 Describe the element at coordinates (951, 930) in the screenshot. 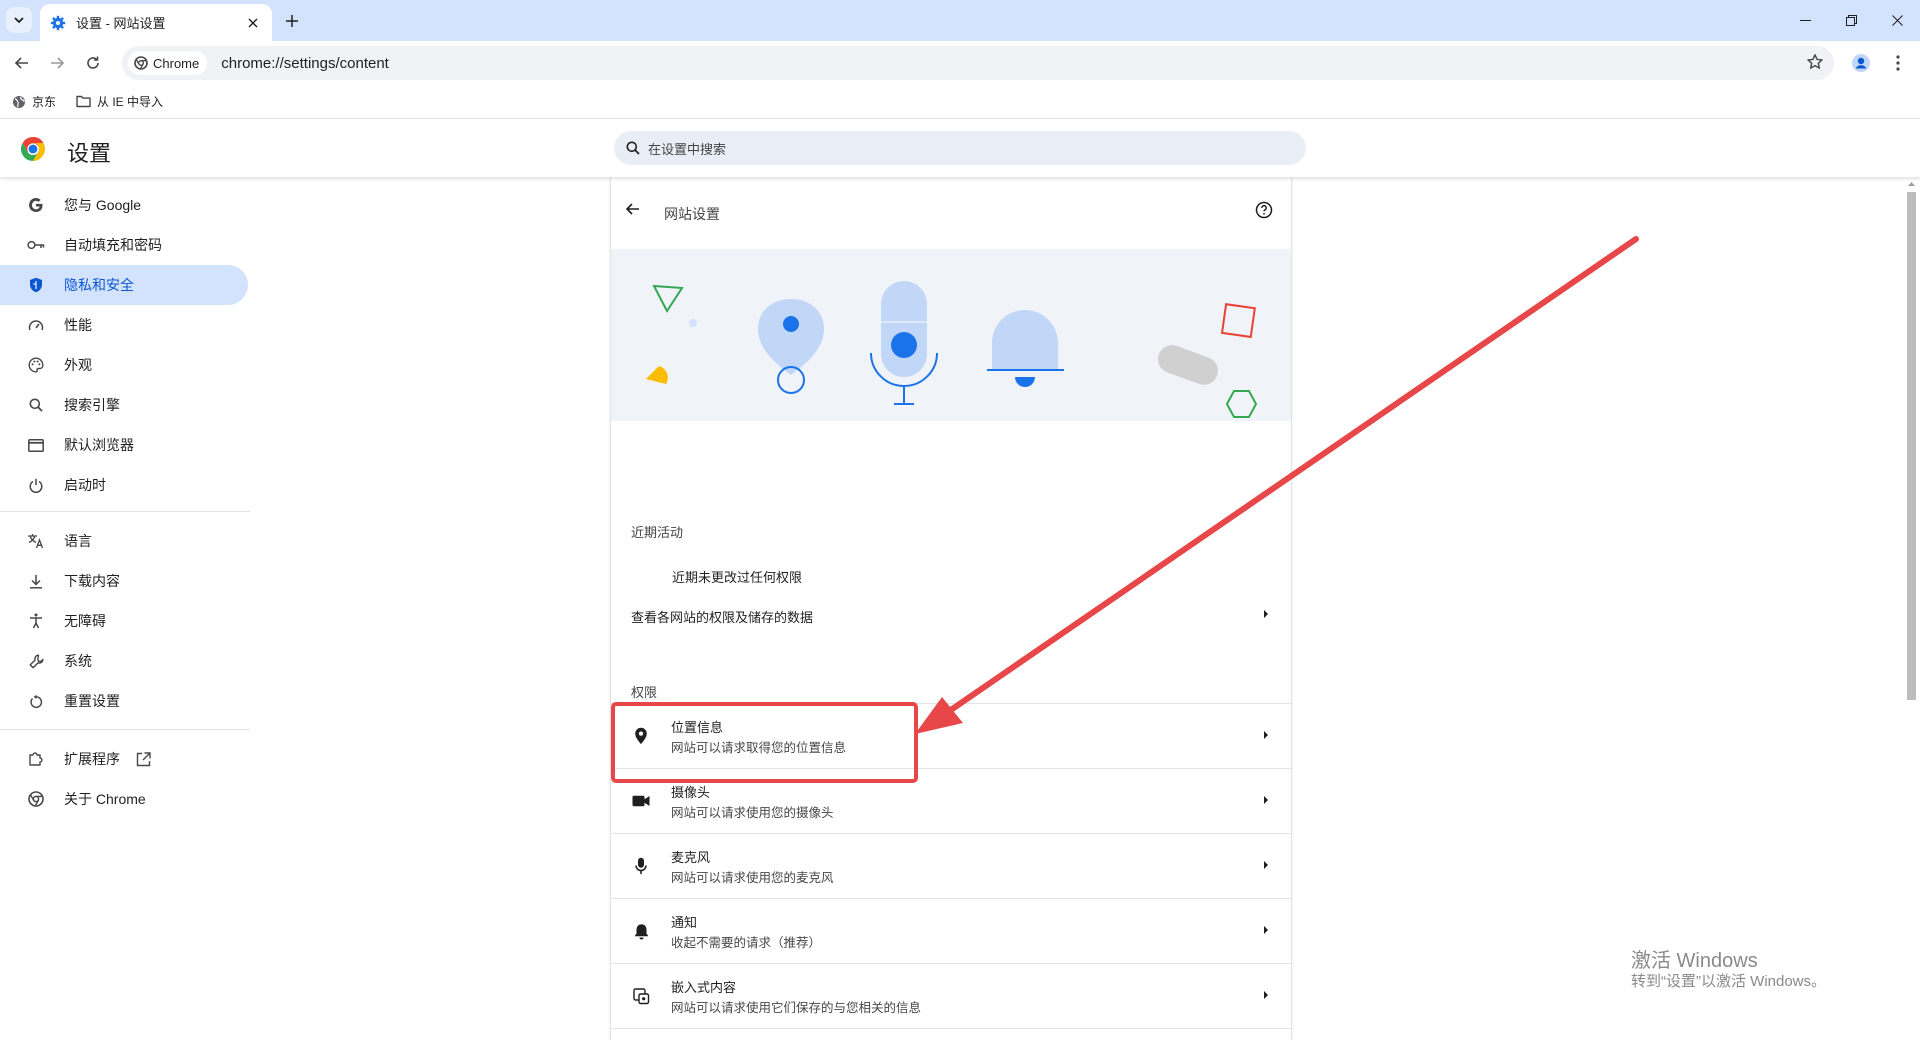

I see `permission-row-notifications: 通知 收起不需要的请求（推荐）` at that location.